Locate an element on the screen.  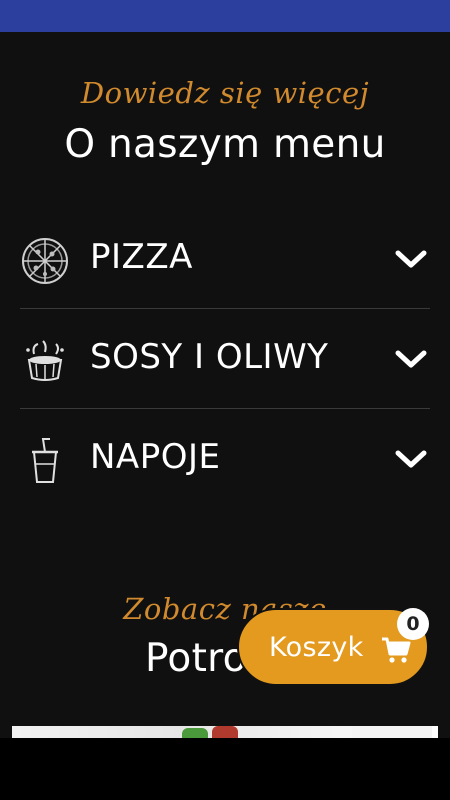
featured-section-title: Potro is located at coordinates (196, 658).